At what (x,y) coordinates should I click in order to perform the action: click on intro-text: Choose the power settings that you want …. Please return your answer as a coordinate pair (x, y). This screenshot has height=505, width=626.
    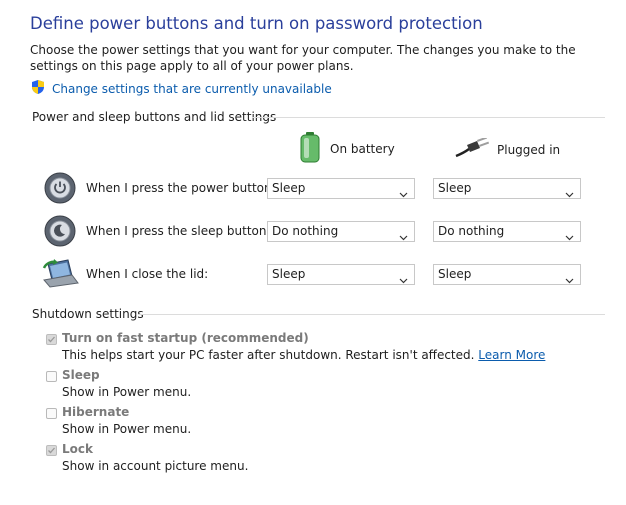
    Looking at the image, I should click on (303, 58).